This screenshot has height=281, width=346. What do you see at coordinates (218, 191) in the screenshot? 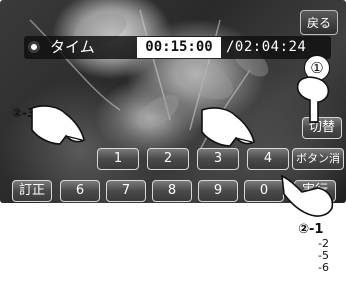
I see `key-9: 9` at bounding box center [218, 191].